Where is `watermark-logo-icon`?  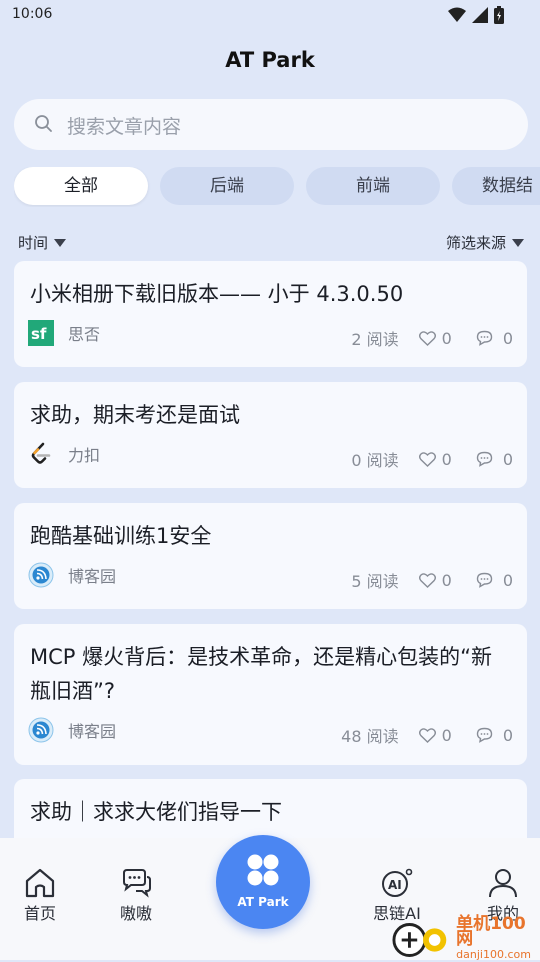 watermark-logo-icon is located at coordinates (419, 939).